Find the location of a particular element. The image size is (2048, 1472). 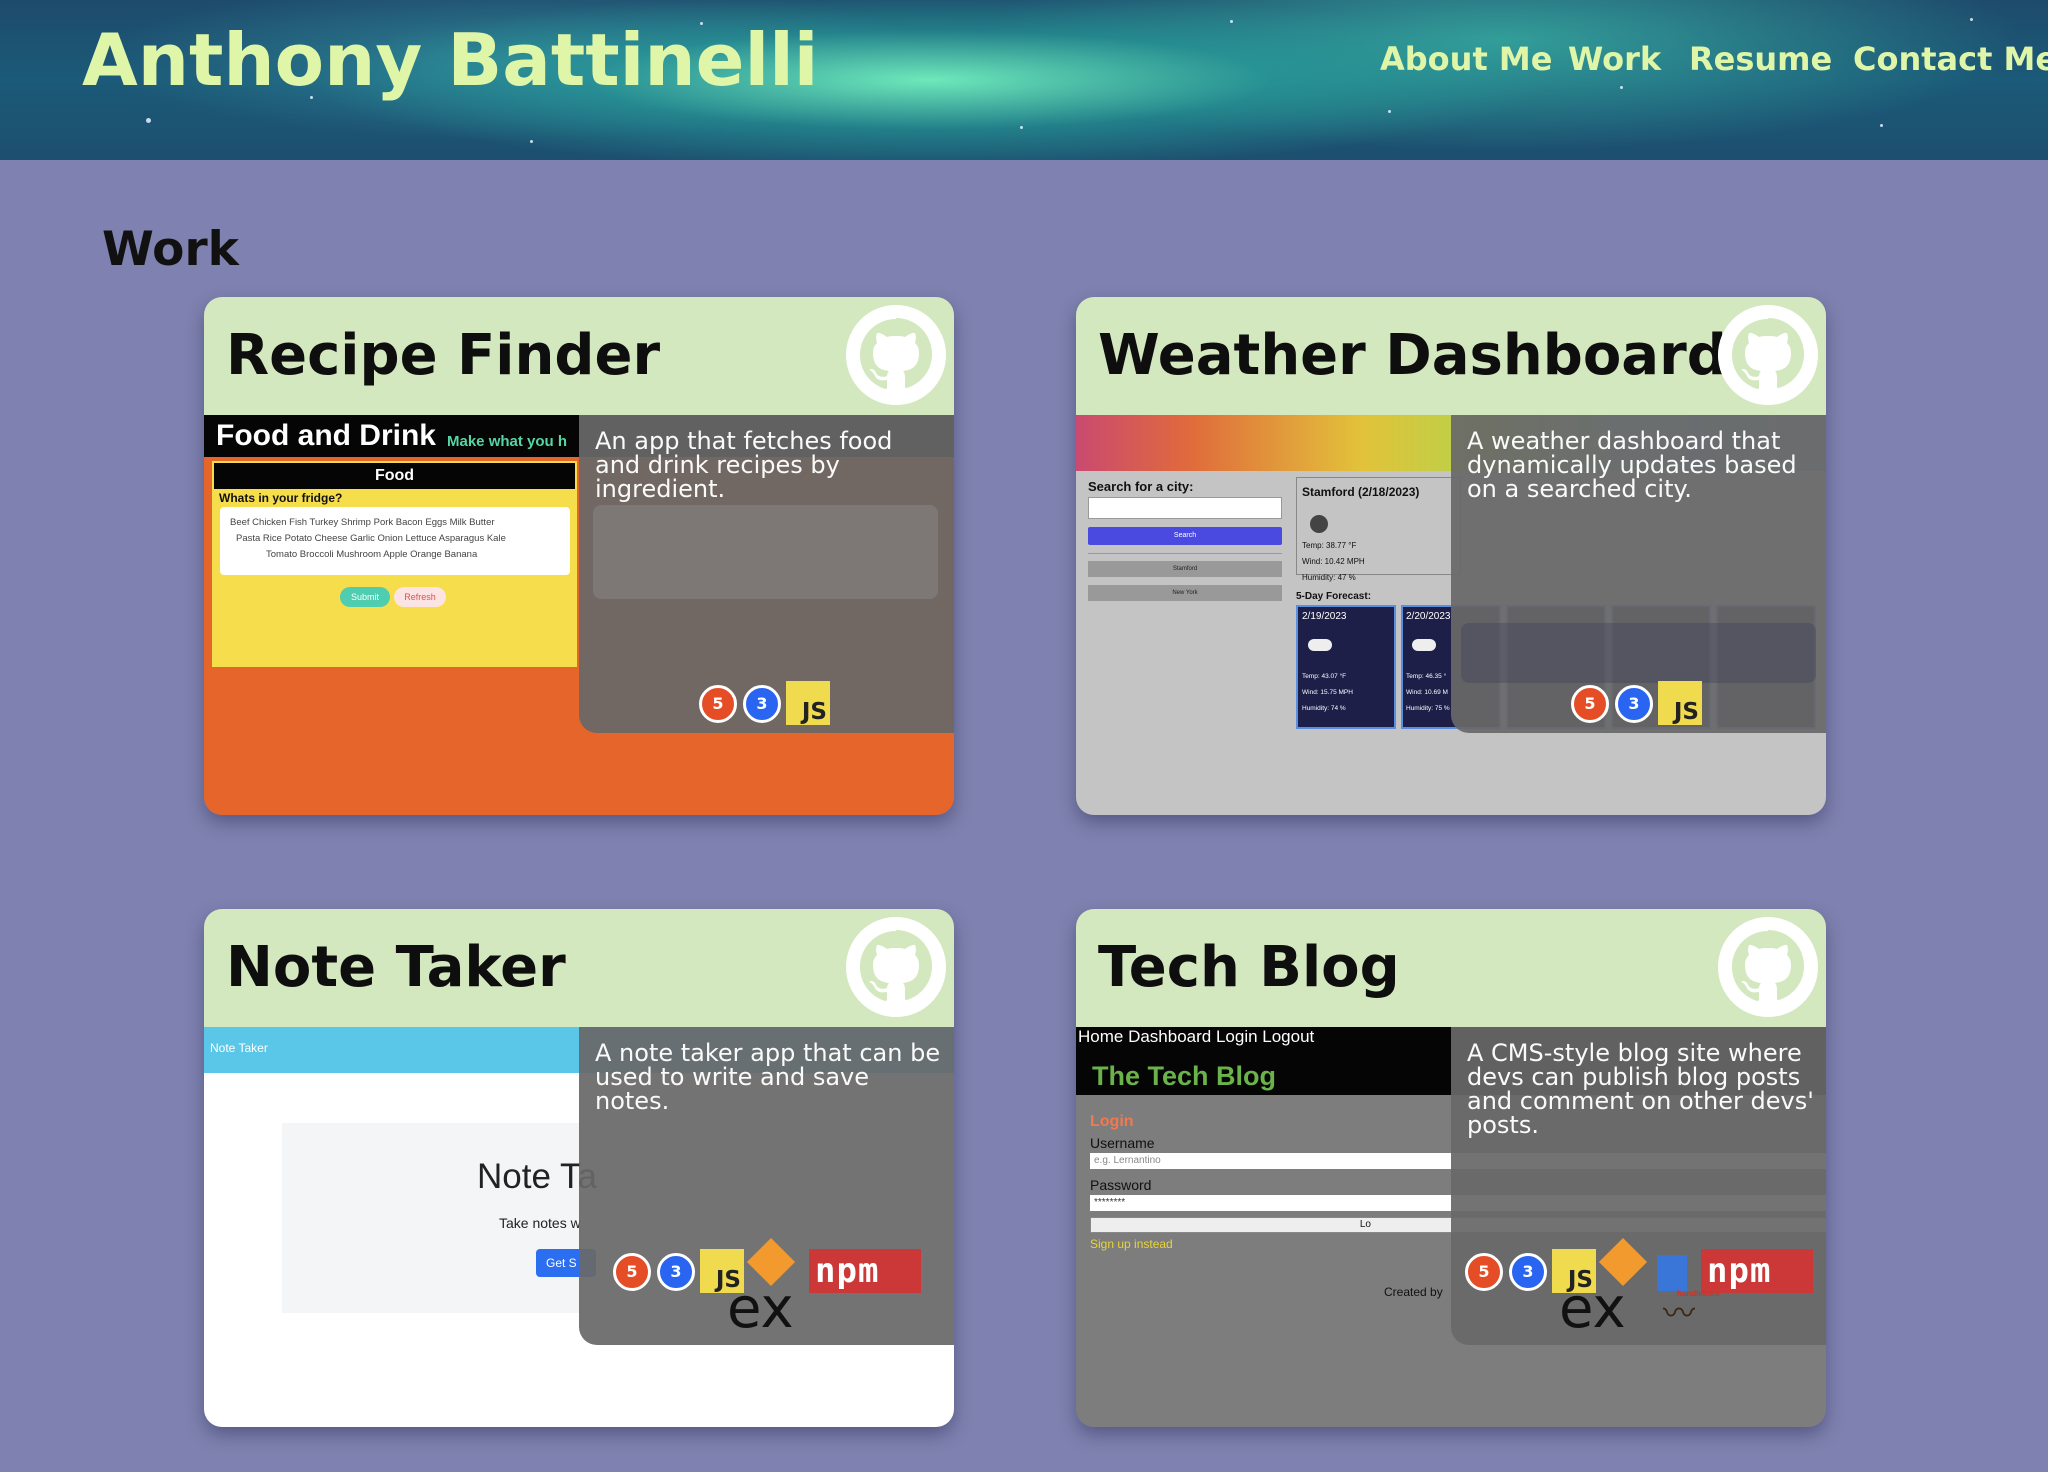

preview-current-city: Stamford (2/18/2023) is located at coordinates (1361, 492).